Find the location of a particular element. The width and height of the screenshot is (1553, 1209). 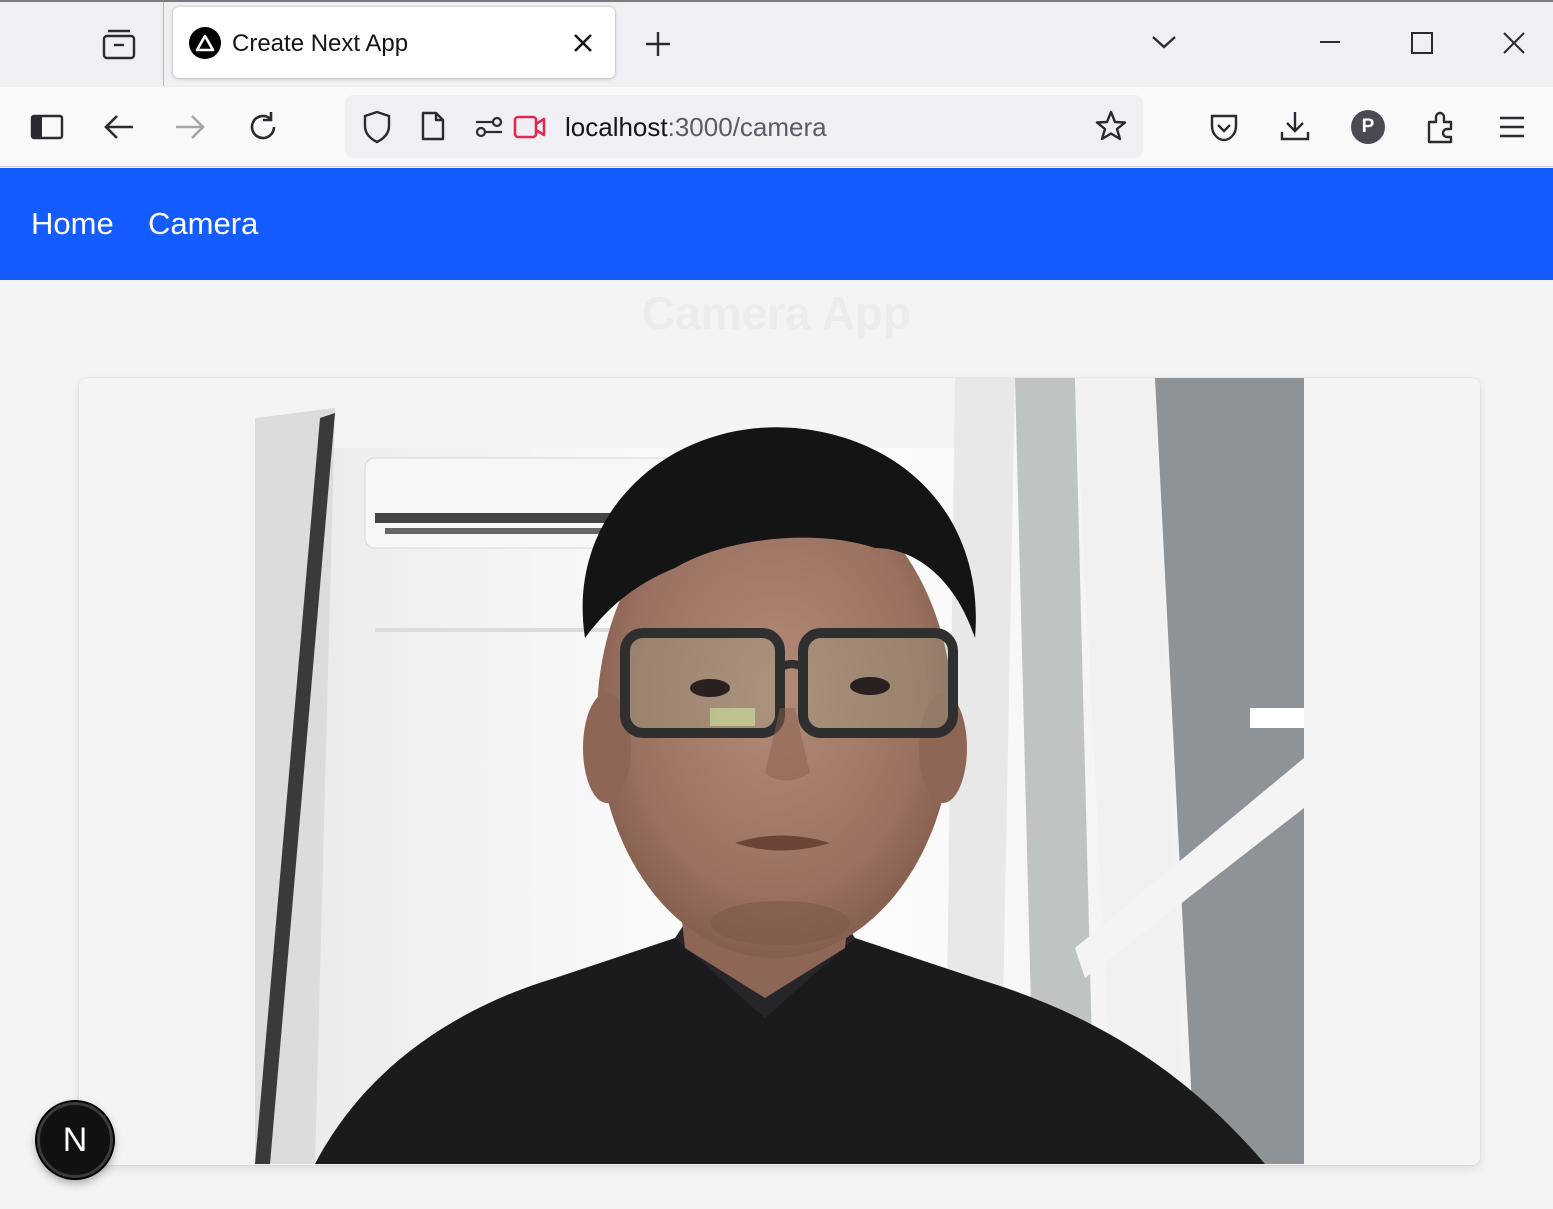

nav-link-home: Home is located at coordinates (72, 224).